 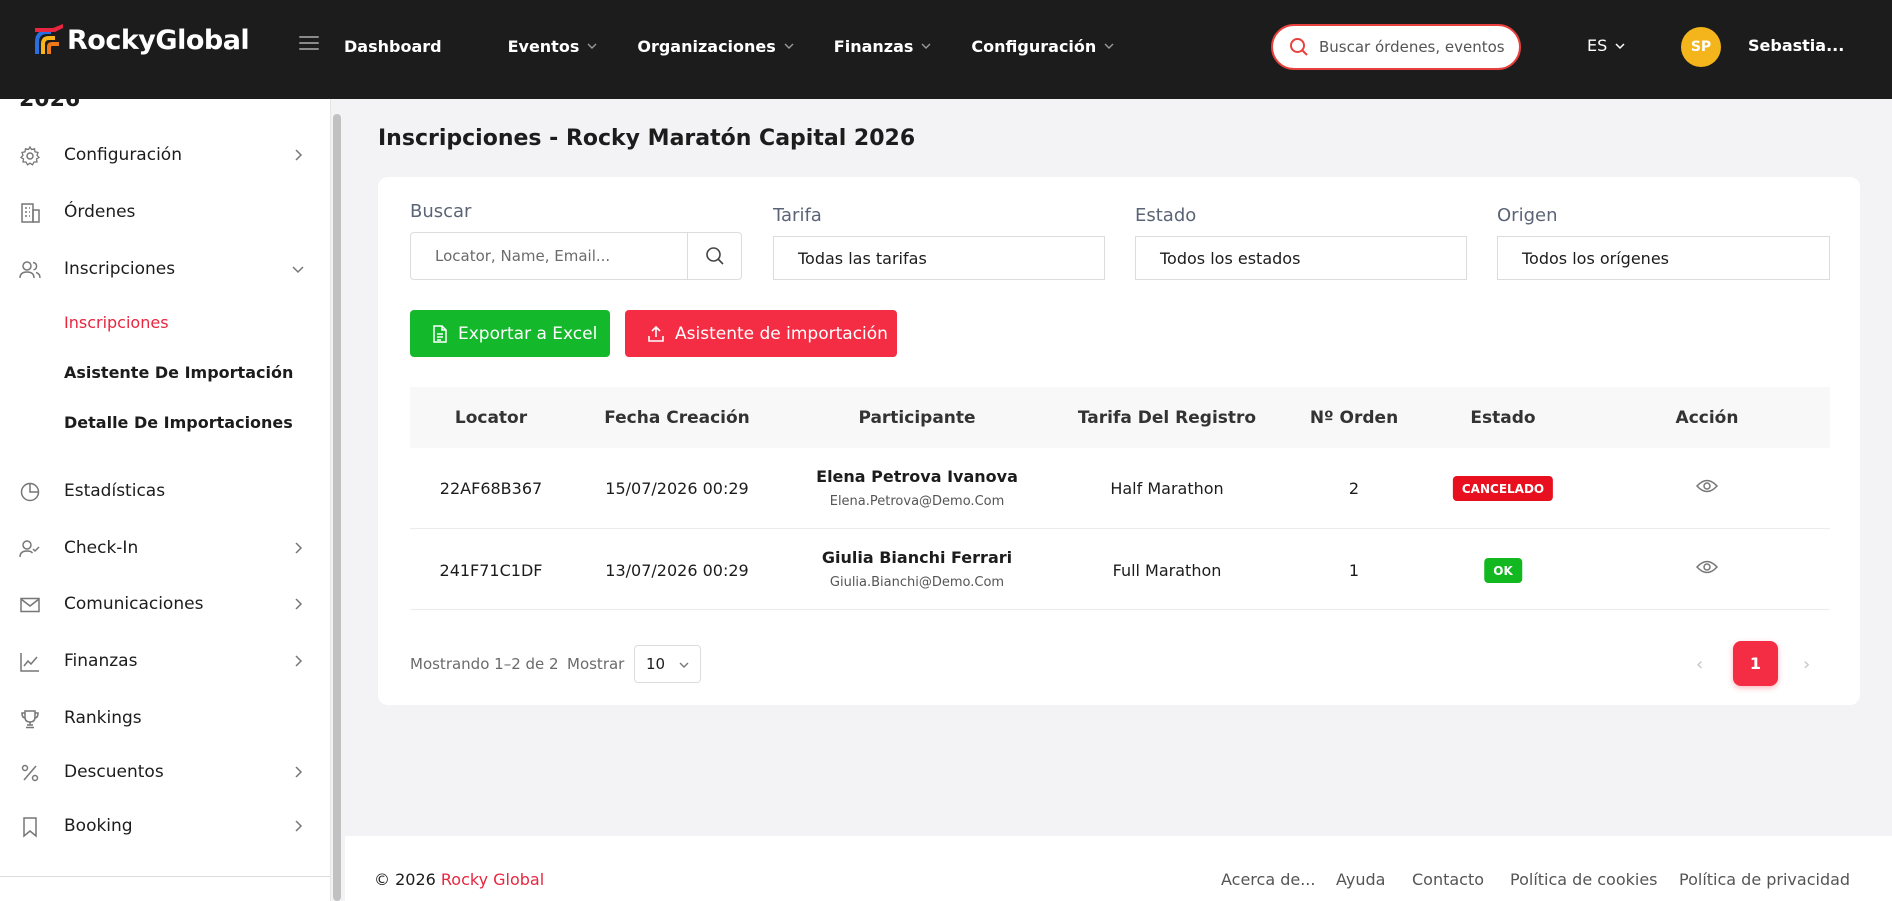 I want to click on nav-label: Finanzas, so click(x=873, y=46).